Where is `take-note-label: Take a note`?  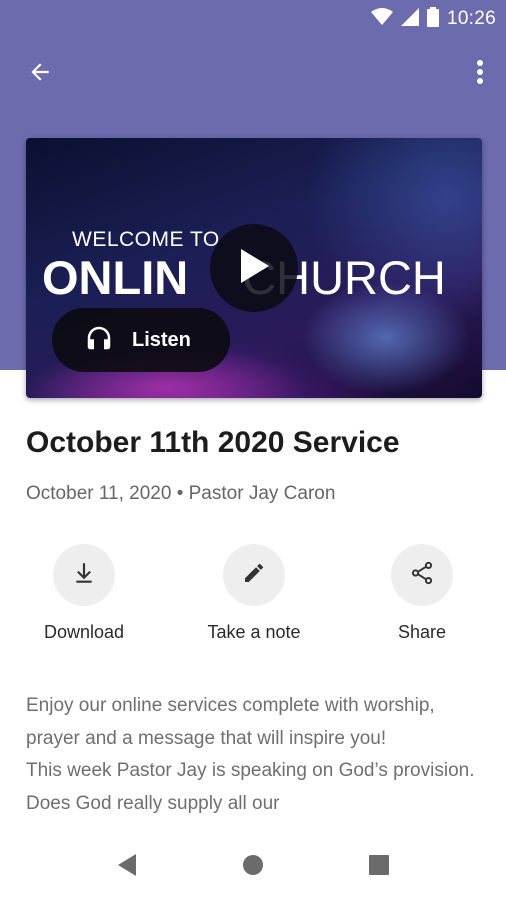 take-note-label: Take a note is located at coordinates (254, 632).